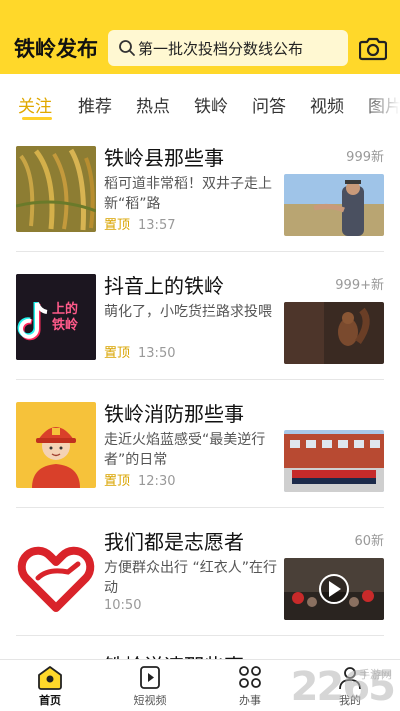 The width and height of the screenshot is (400, 711). What do you see at coordinates (327, 104) in the screenshot?
I see `tab-video: 视频` at bounding box center [327, 104].